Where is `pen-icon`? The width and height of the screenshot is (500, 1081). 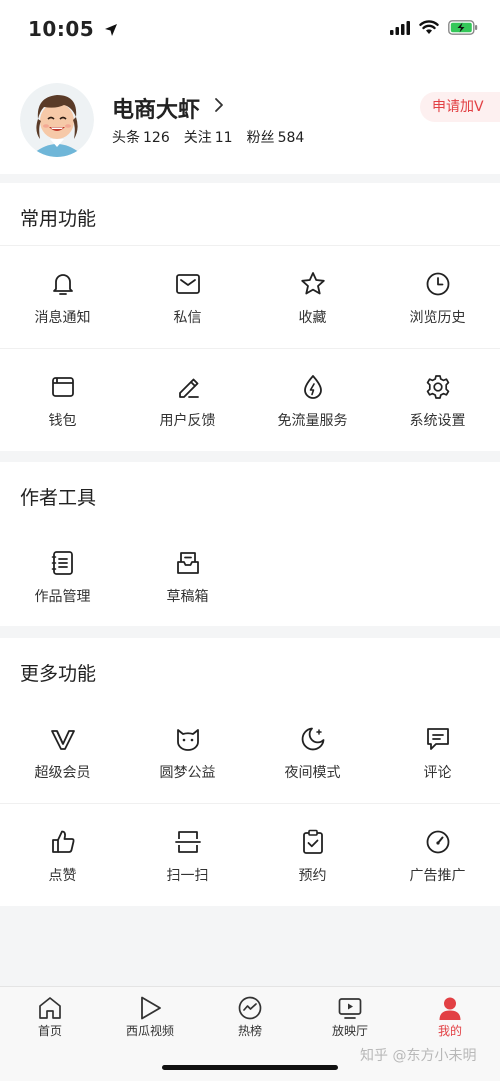
pen-icon is located at coordinates (188, 388).